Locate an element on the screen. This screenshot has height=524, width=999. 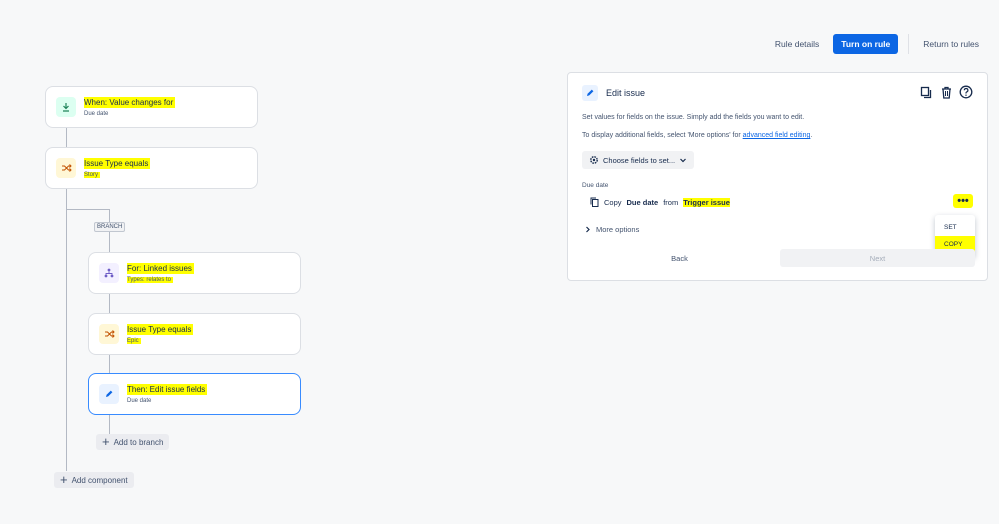
hierarchy-icon is located at coordinates (109, 273).